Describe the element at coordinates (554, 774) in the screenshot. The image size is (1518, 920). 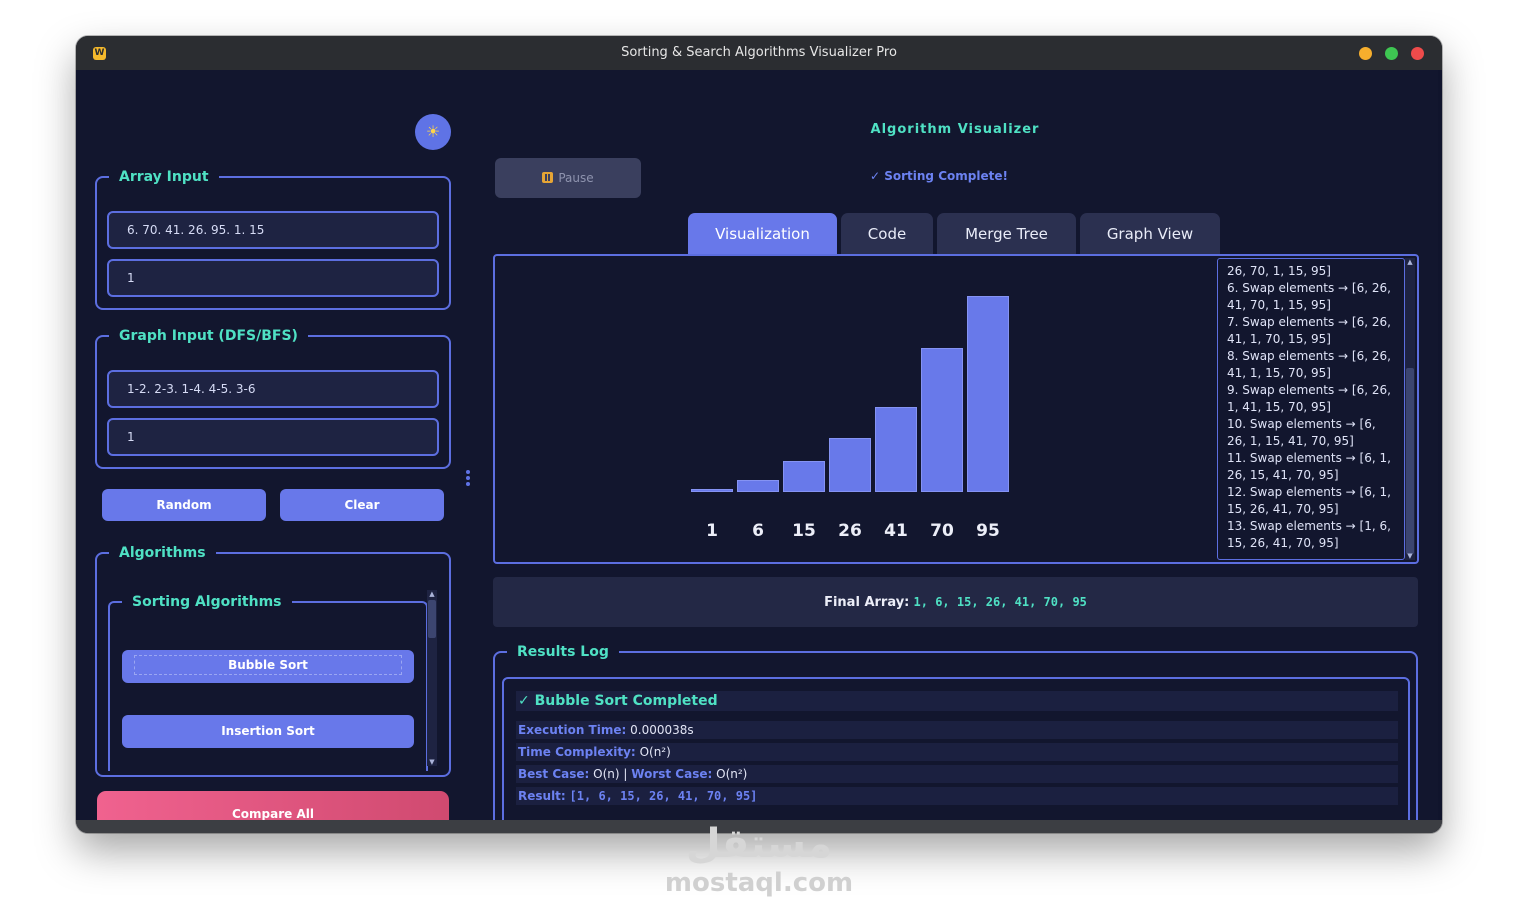
I see `best-case-label: Best Case:` at that location.